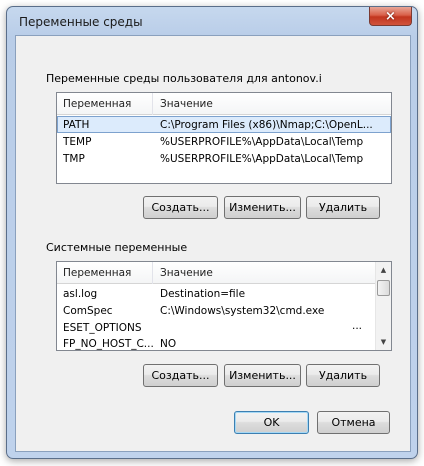 The image size is (424, 466). I want to click on close-icon: ×, so click(390, 16).